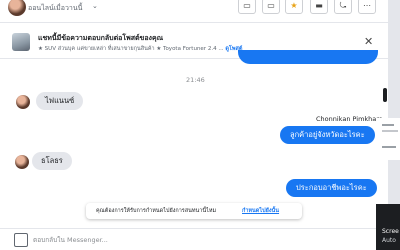 The image size is (400, 250). I want to click on post-thumbnail, so click(21, 42).